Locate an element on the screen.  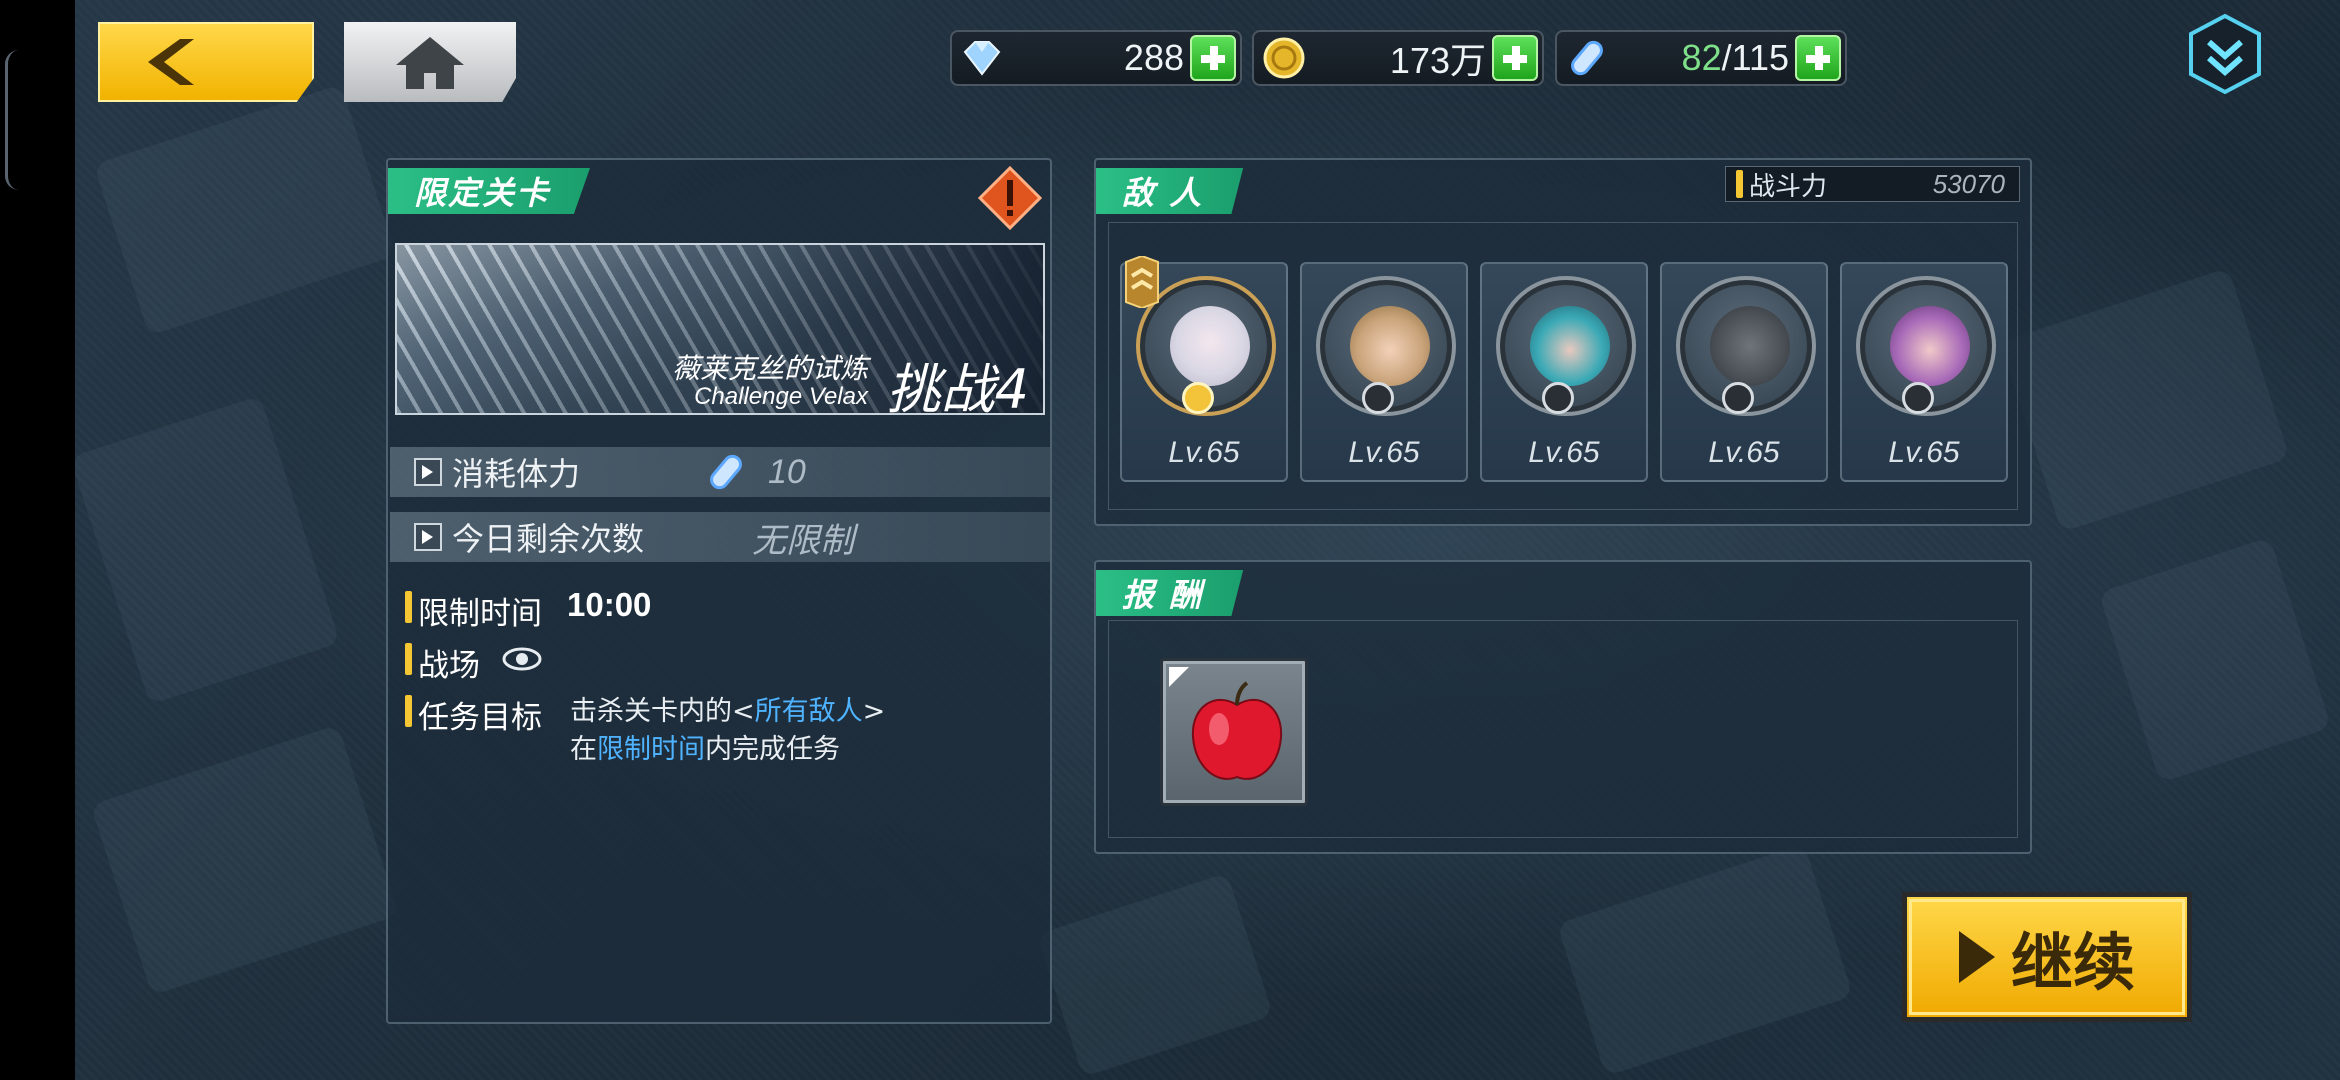
menu-expand-icon is located at coordinates (2225, 54).